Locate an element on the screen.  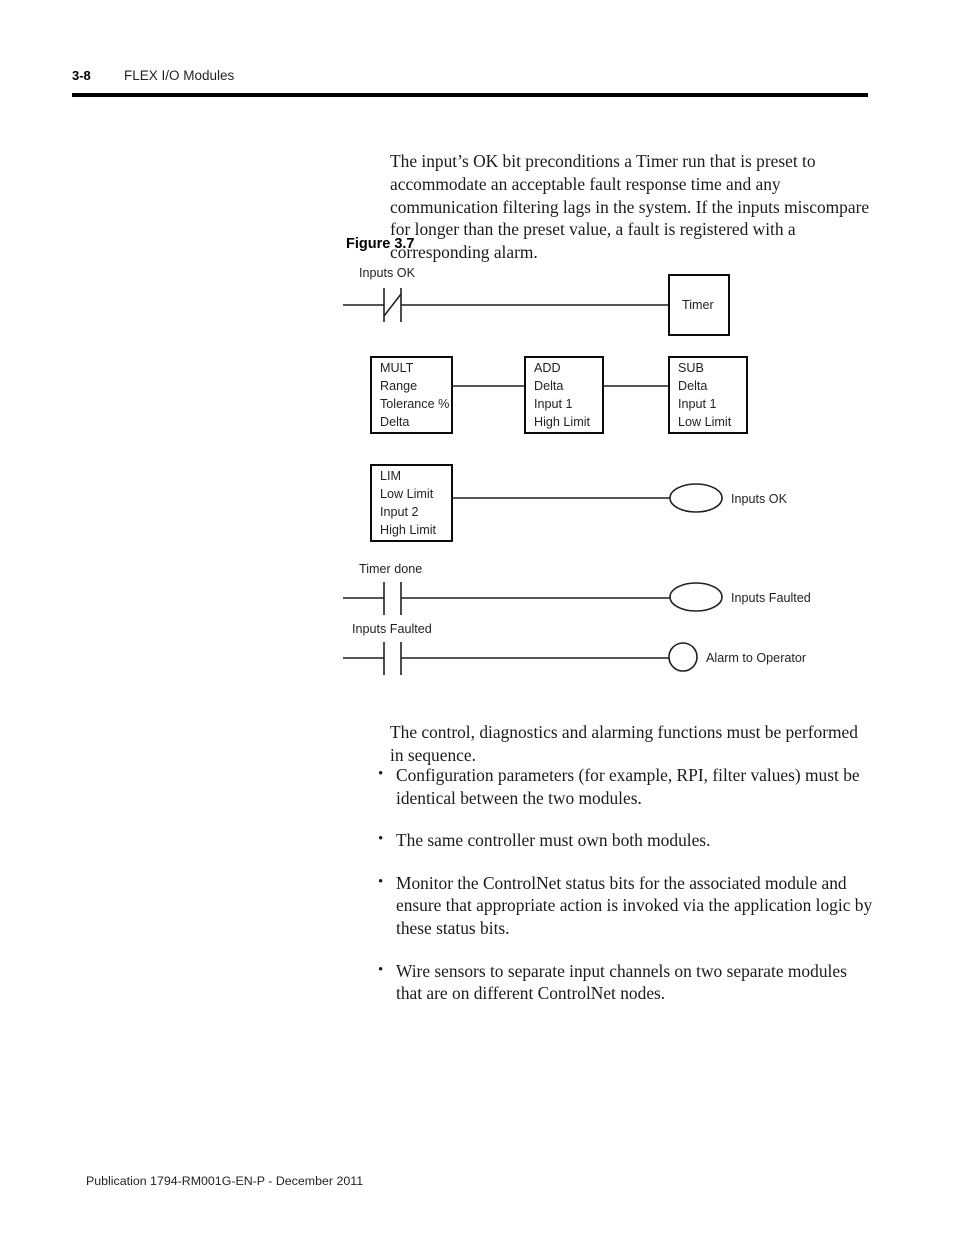
sub-block-line3: Low Limit is located at coordinates (705, 422).